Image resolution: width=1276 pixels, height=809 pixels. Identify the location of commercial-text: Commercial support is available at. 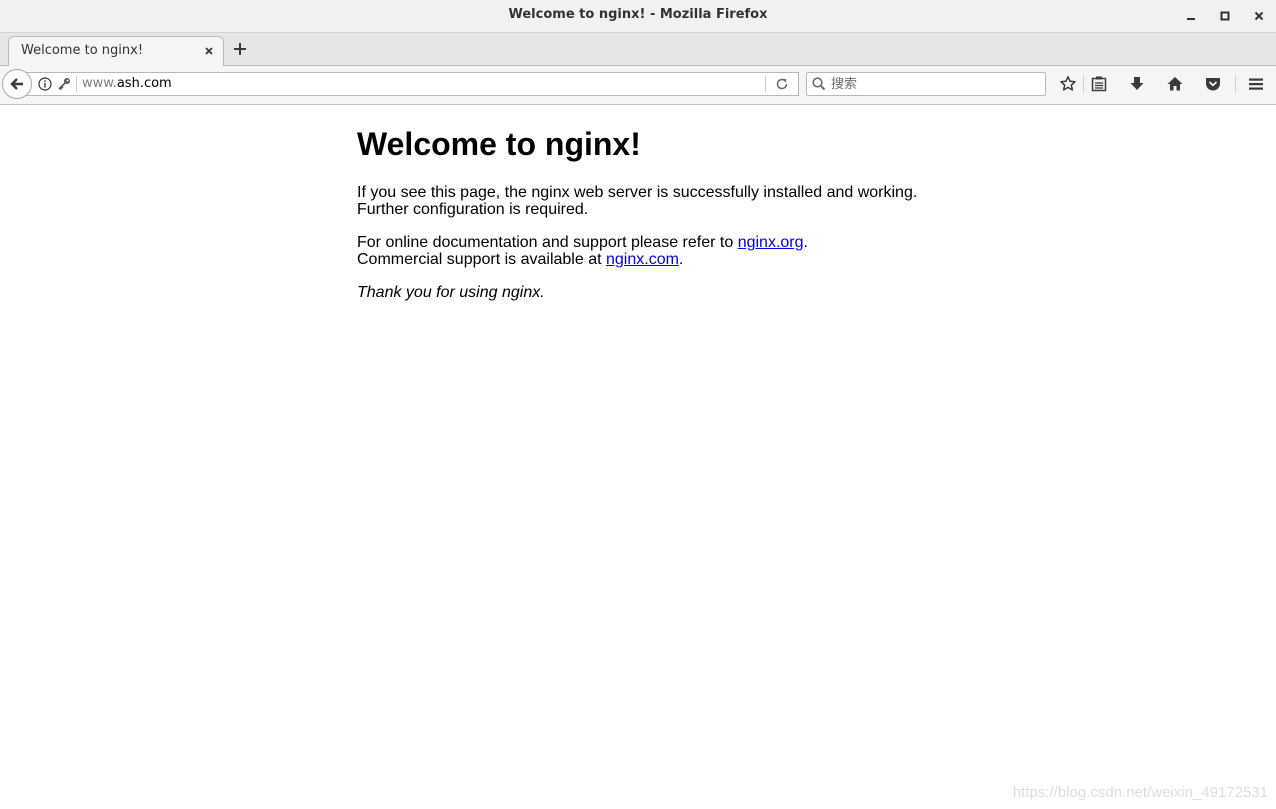
(481, 259).